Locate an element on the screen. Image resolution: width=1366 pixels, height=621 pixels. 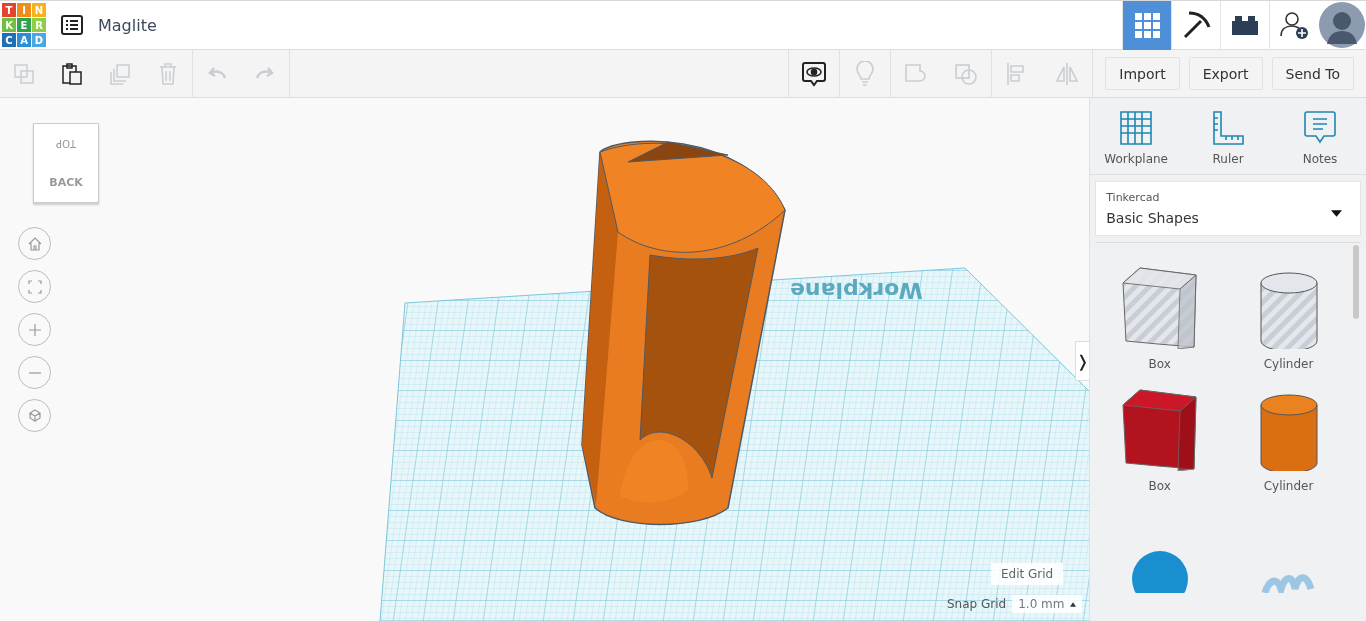
zoom-in-button is located at coordinates (34, 329).